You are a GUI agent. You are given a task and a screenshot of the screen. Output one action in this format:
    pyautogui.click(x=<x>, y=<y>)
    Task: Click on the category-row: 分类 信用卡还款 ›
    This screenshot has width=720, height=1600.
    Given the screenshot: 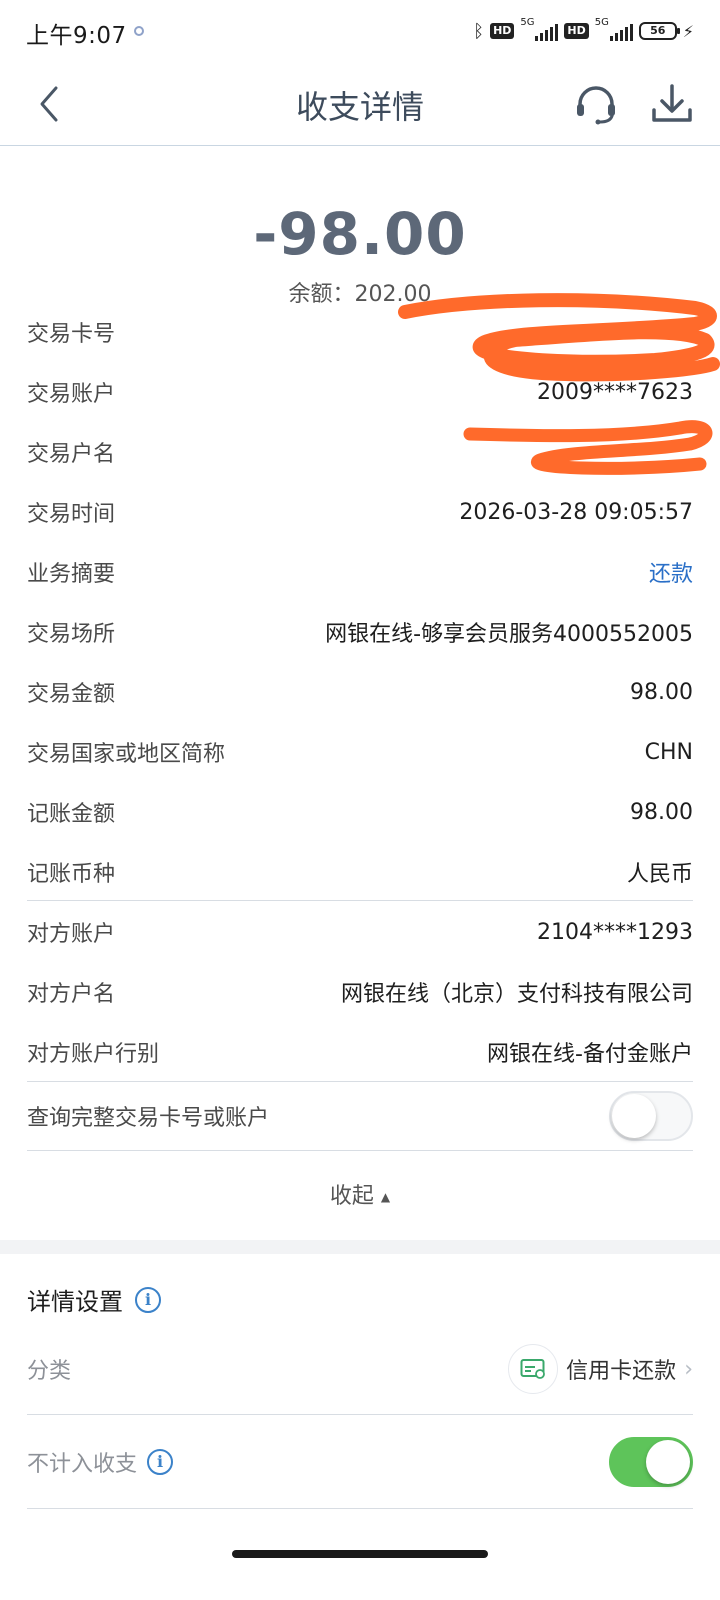 What is the action you would take?
    pyautogui.click(x=360, y=1369)
    